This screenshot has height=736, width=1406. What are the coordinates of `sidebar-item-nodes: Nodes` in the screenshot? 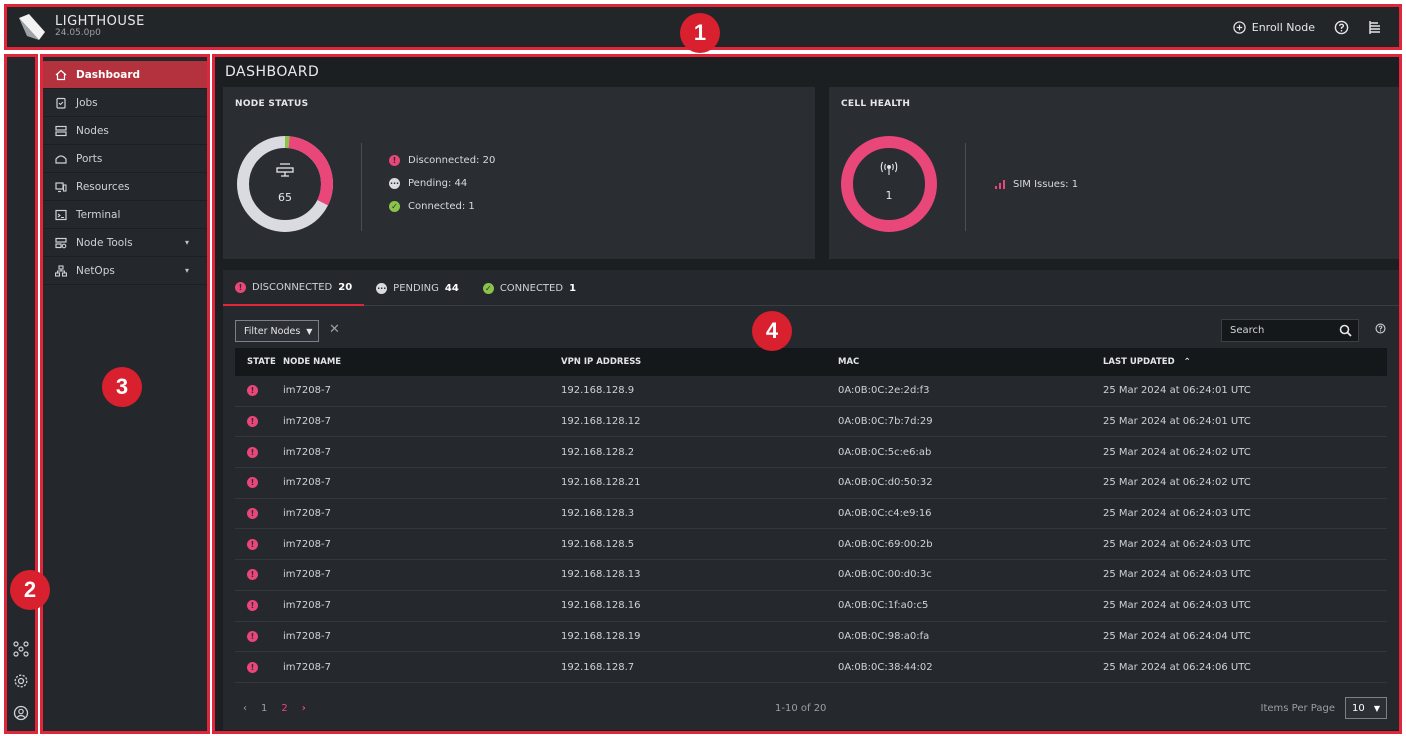 It's located at (125, 131).